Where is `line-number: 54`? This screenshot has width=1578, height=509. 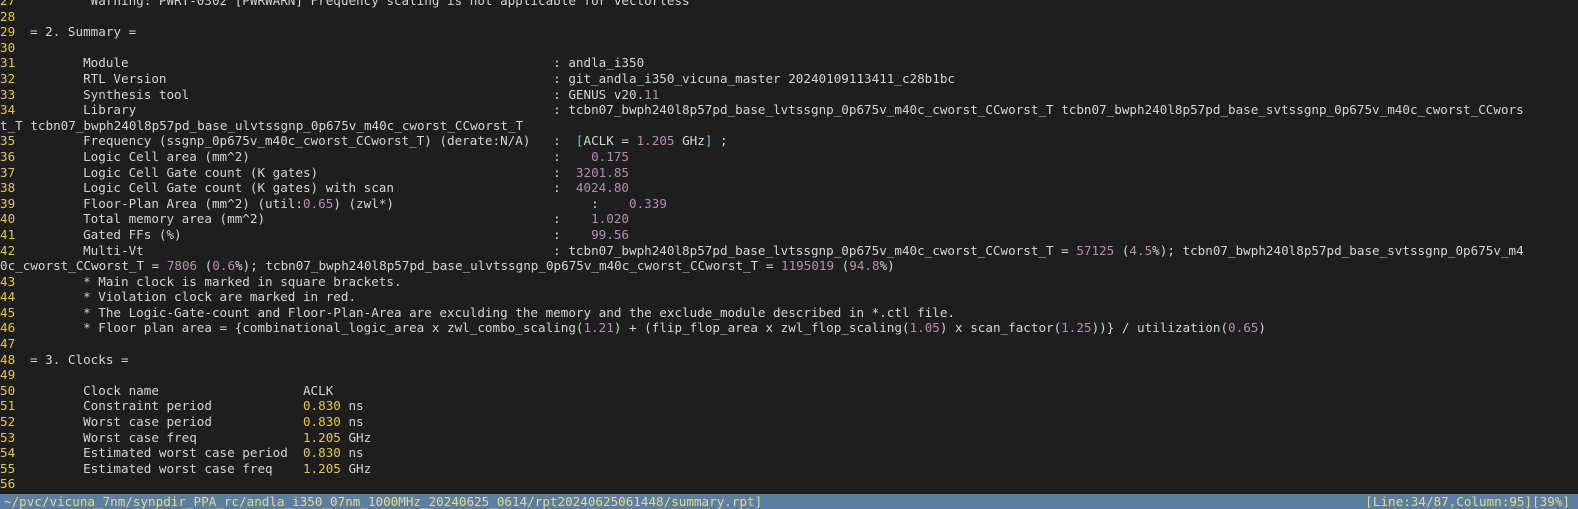
line-number: 54 is located at coordinates (8, 453).